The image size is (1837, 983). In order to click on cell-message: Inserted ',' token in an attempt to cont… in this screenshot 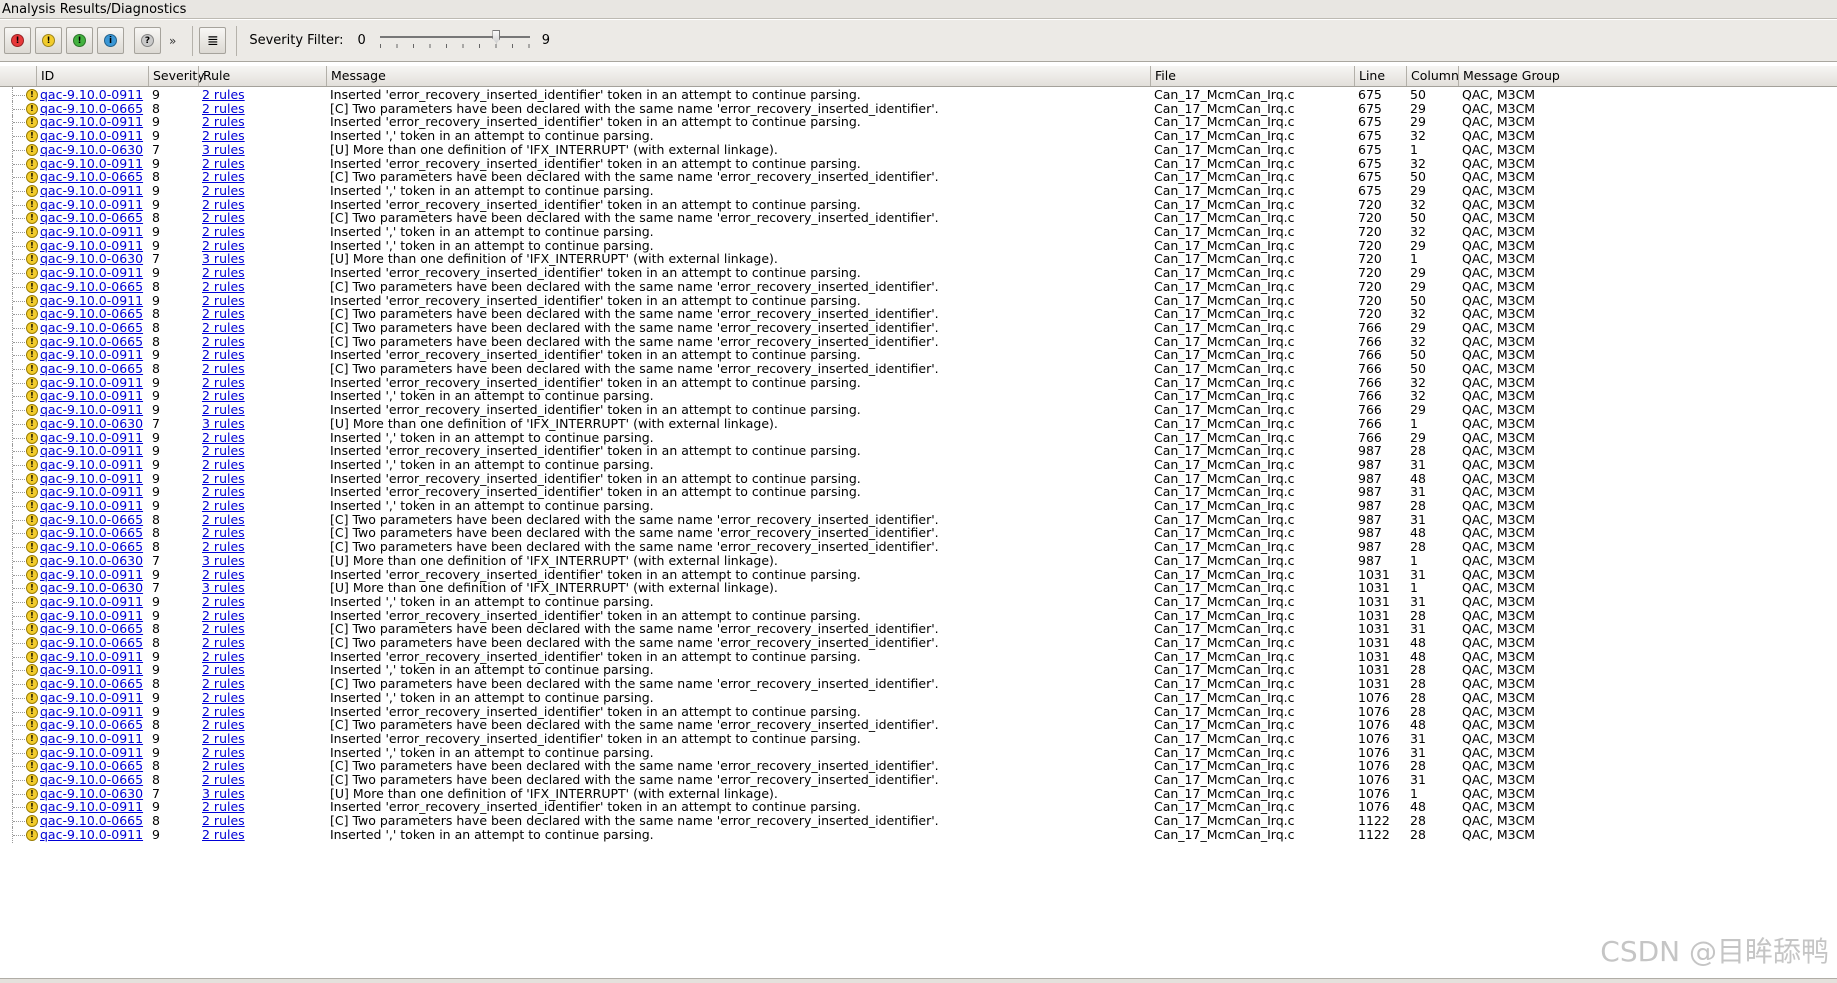, I will do `click(492, 834)`.